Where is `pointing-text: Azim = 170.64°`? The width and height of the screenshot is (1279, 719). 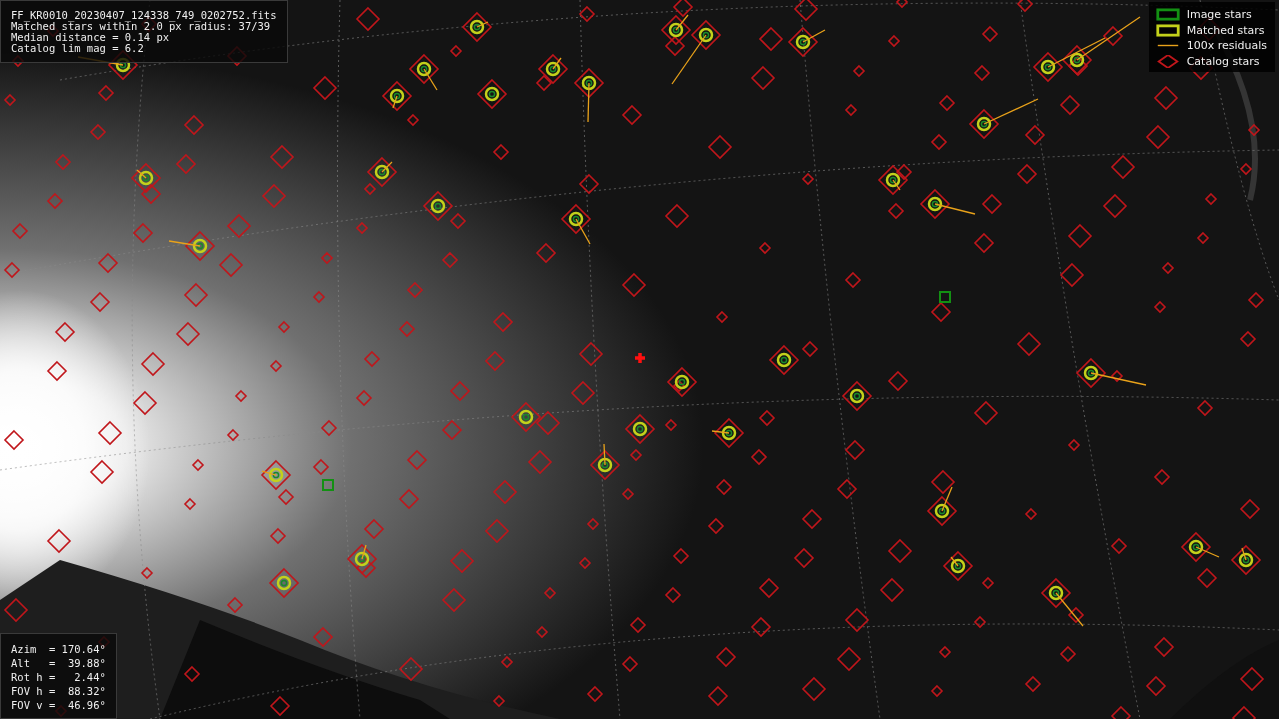
pointing-text: Azim = 170.64° is located at coordinates (58, 649).